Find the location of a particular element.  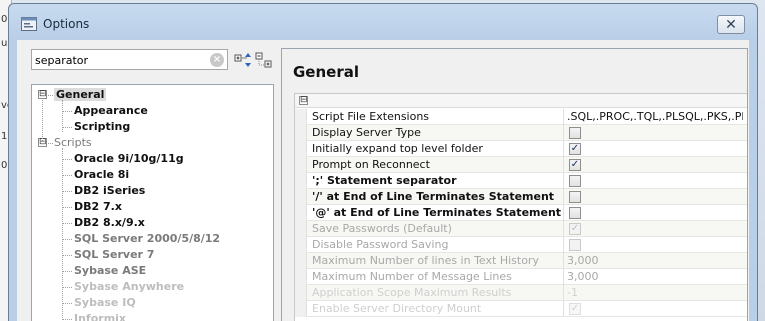

property-group-header: ⊟ is located at coordinates (521, 101).